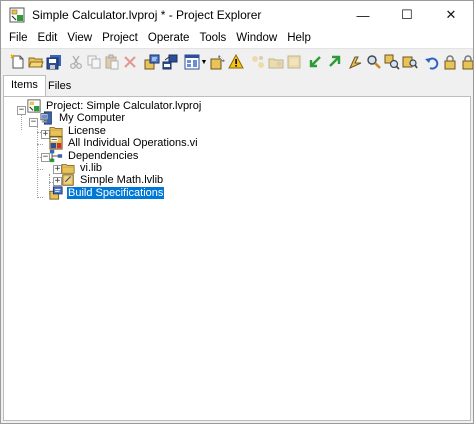 Image resolution: width=474 pixels, height=424 pixels. Describe the element at coordinates (334, 62) in the screenshot. I see `collapse-all-icon` at that location.